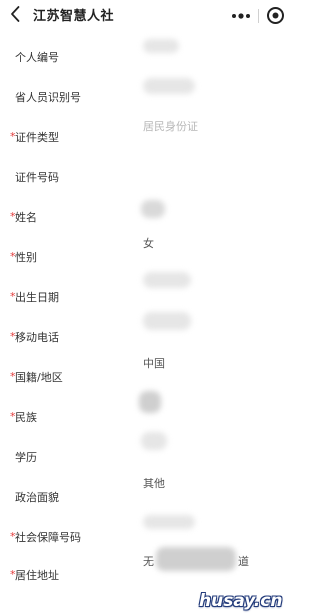 Image resolution: width=320 pixels, height=616 pixels. What do you see at coordinates (147, 178) in the screenshot?
I see `form-row-id-number: 证件号码` at bounding box center [147, 178].